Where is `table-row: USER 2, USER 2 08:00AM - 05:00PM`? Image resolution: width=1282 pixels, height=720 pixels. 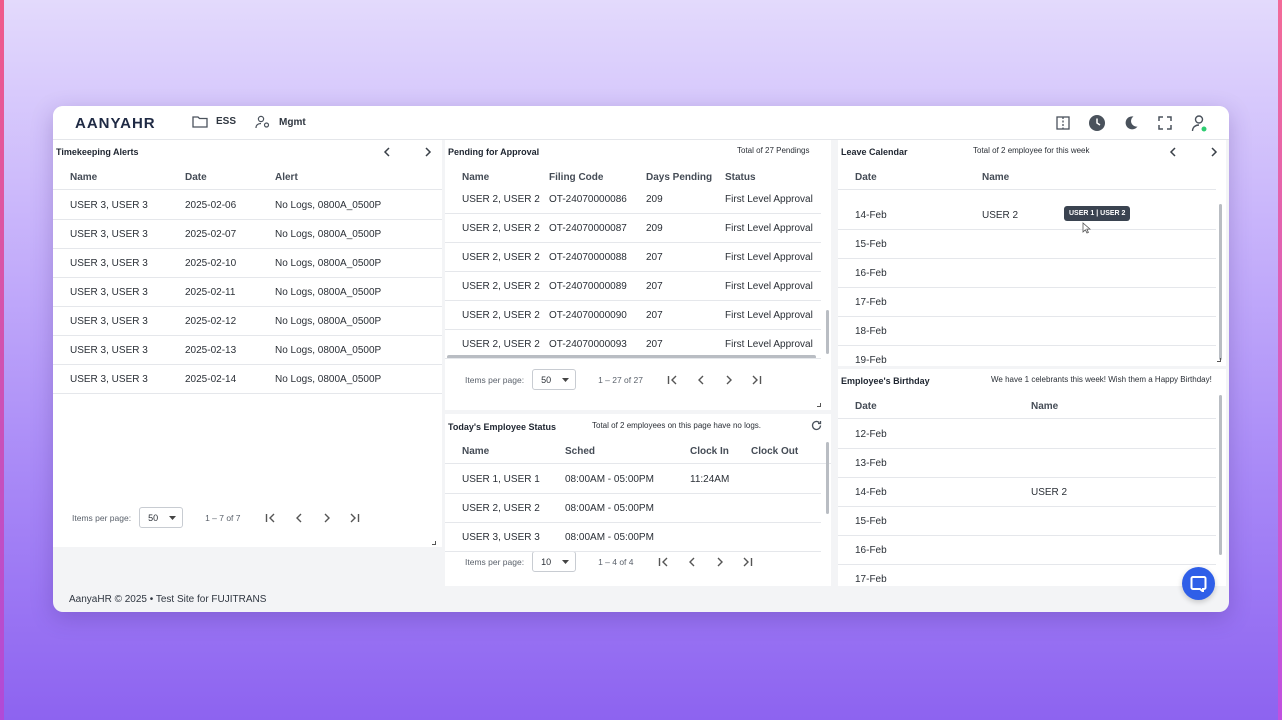 table-row: USER 2, USER 2 08:00AM - 05:00PM is located at coordinates (633, 508).